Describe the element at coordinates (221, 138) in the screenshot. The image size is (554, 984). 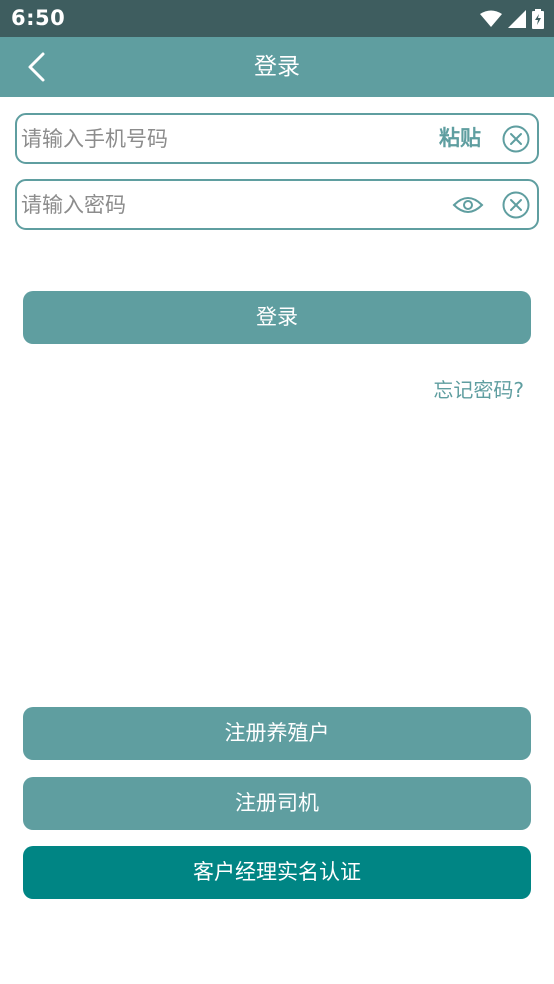
I see `phone-input` at that location.